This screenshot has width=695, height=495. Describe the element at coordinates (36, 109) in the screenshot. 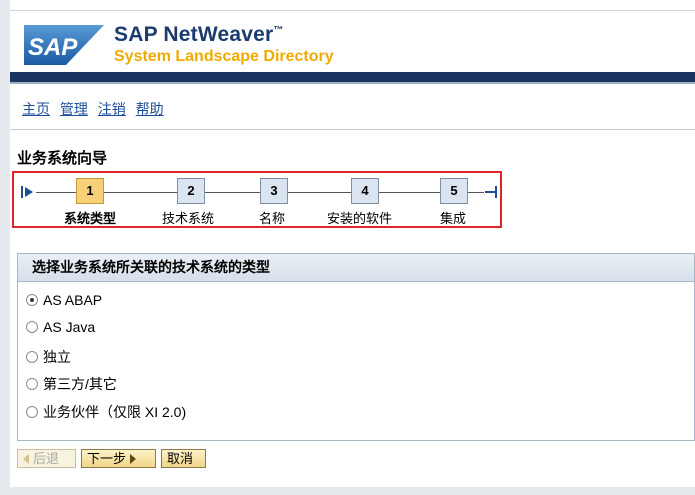

I see `menu-home-link: 主页` at that location.